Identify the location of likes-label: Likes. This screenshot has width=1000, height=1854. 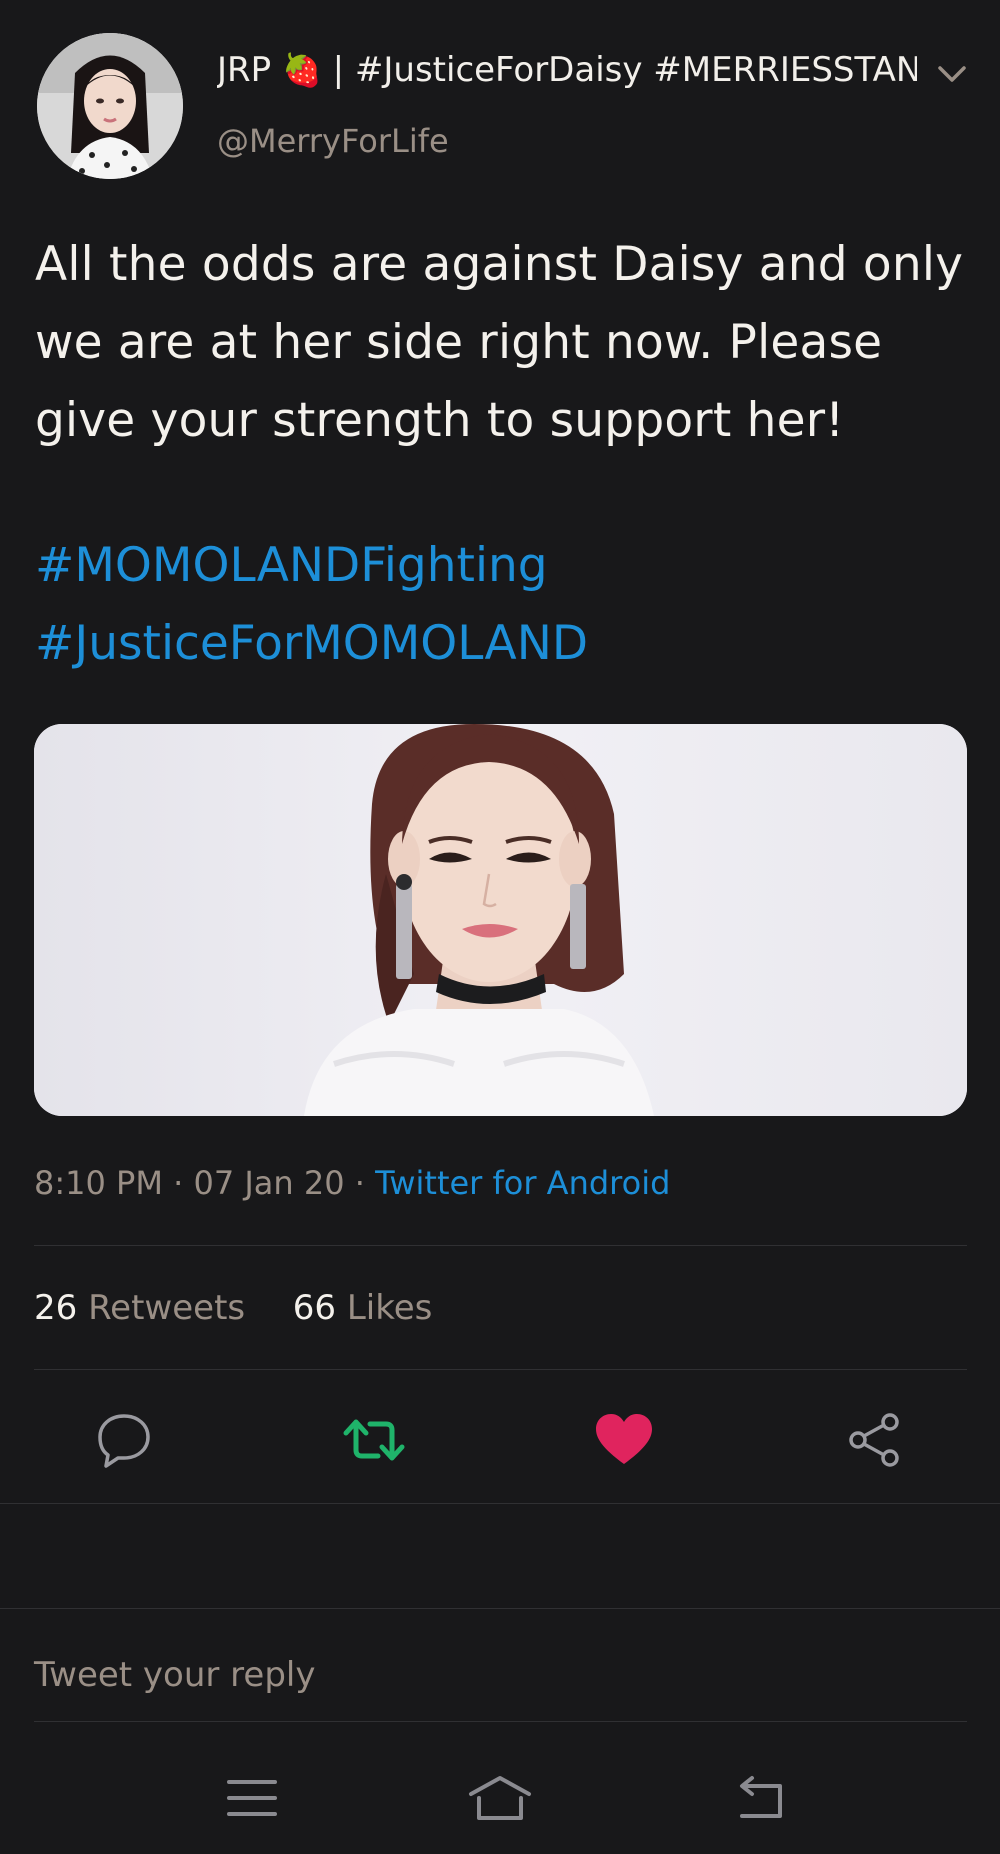
(389, 1308).